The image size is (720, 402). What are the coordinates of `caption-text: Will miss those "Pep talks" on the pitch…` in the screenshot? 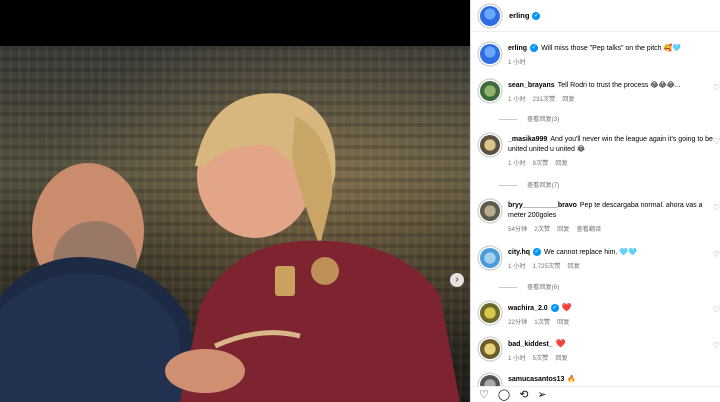 It's located at (611, 48).